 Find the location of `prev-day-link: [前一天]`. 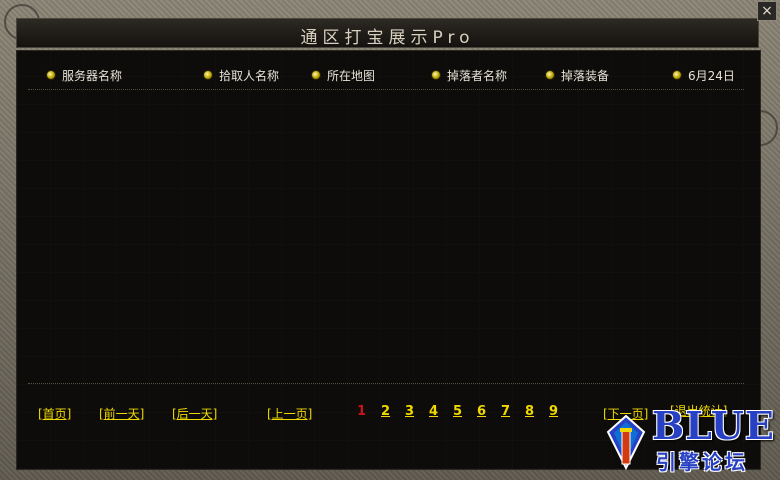

prev-day-link: [前一天] is located at coordinates (121, 413).